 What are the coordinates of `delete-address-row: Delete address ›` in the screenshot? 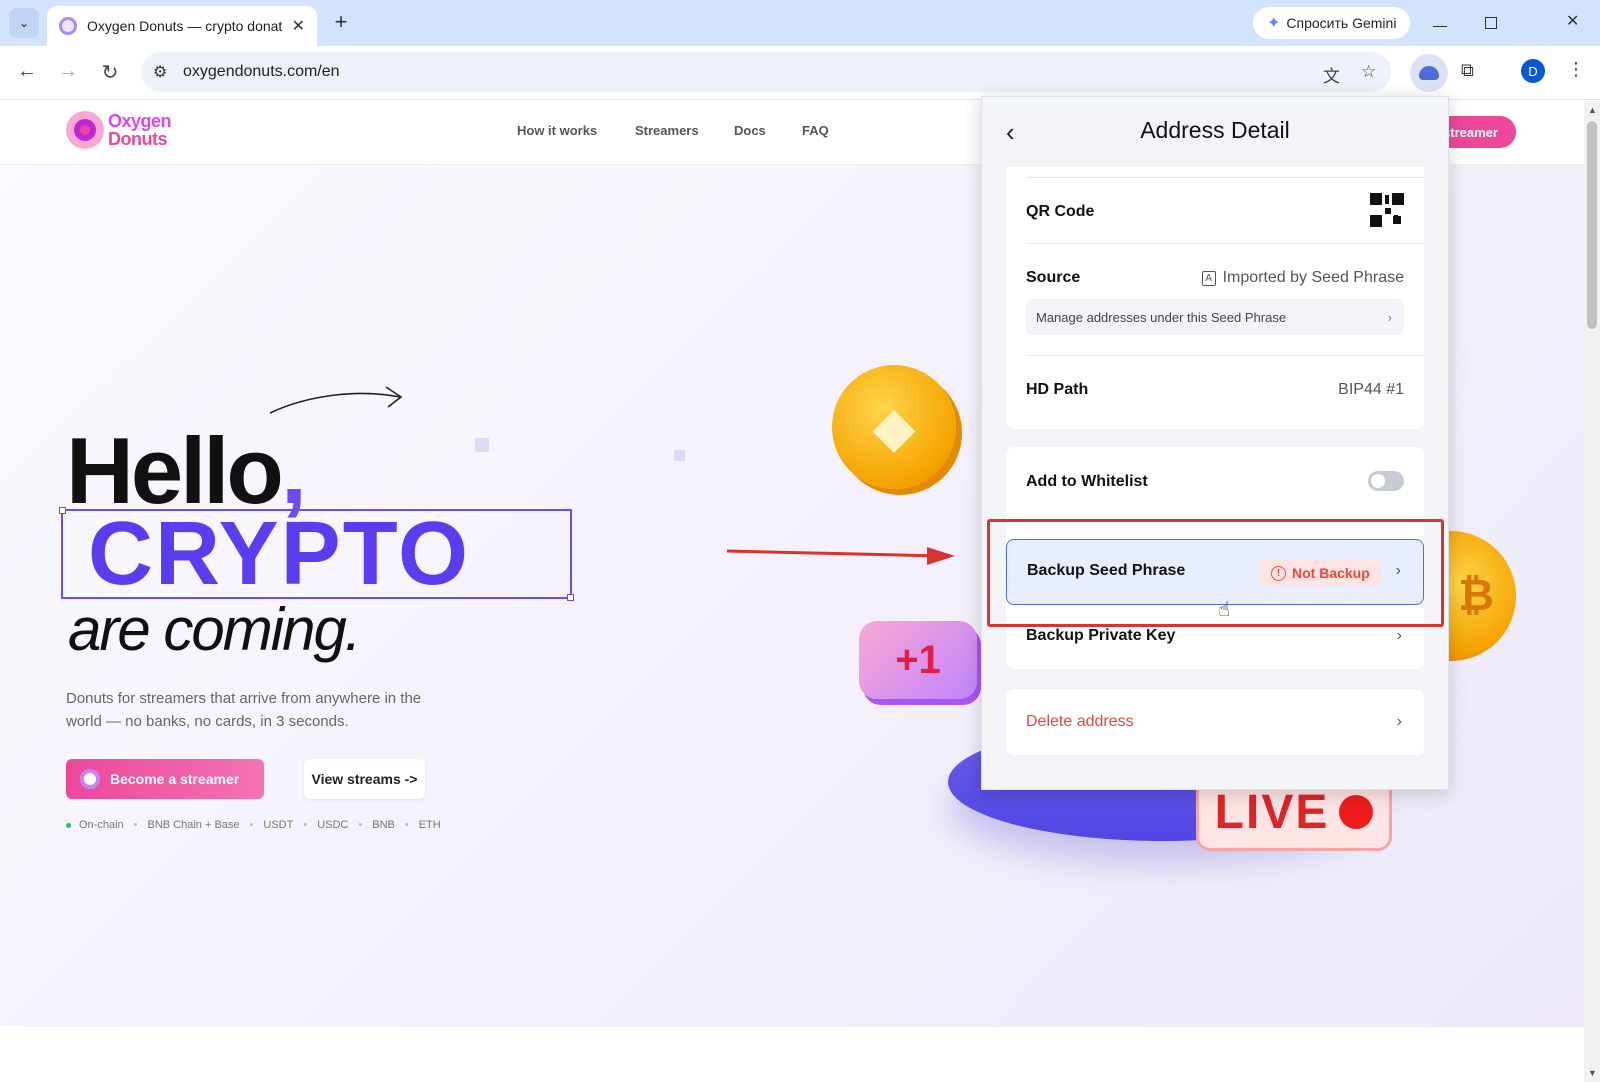 It's located at (1215, 722).